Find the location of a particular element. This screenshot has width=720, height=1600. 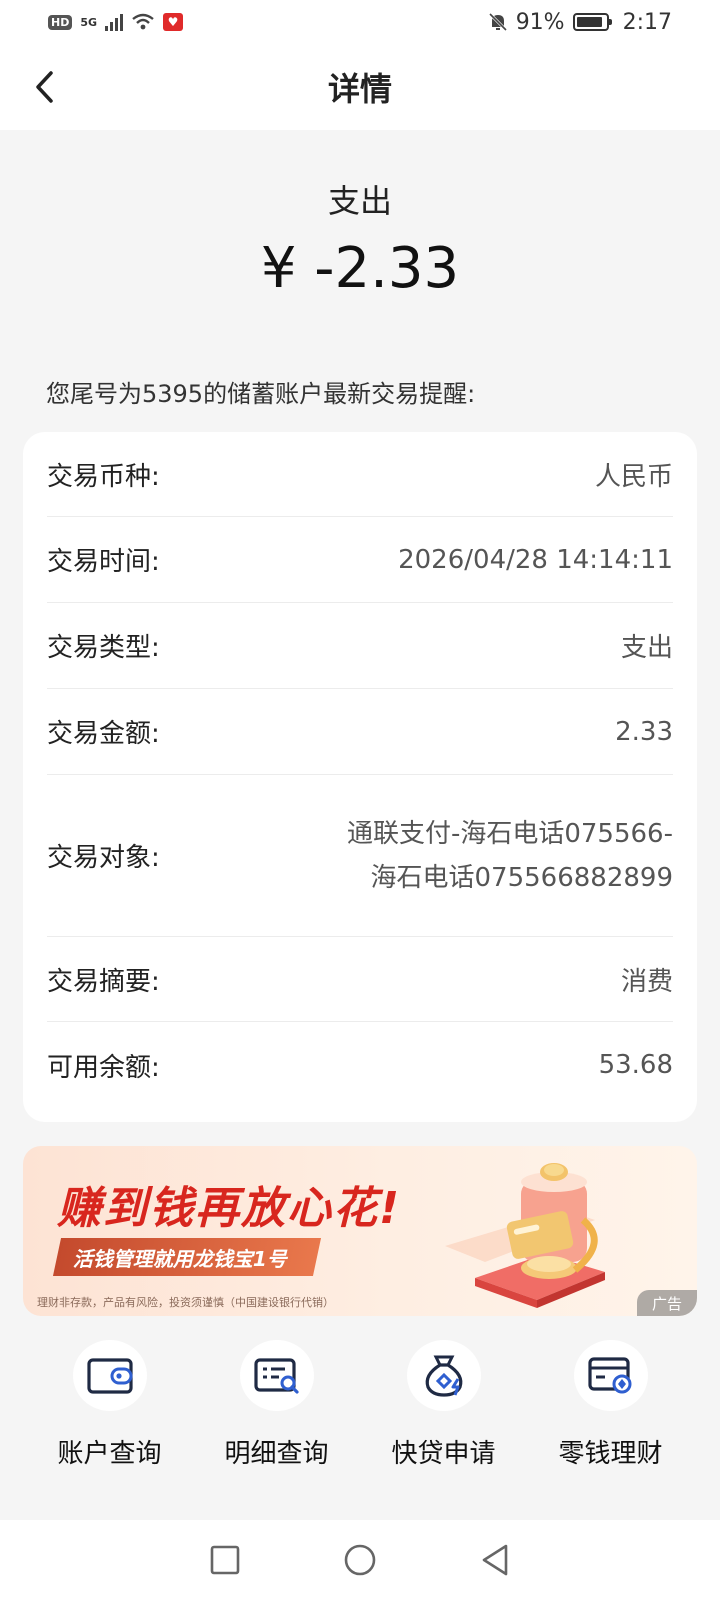

status-right: 91% 2:17 is located at coordinates (580, 22).